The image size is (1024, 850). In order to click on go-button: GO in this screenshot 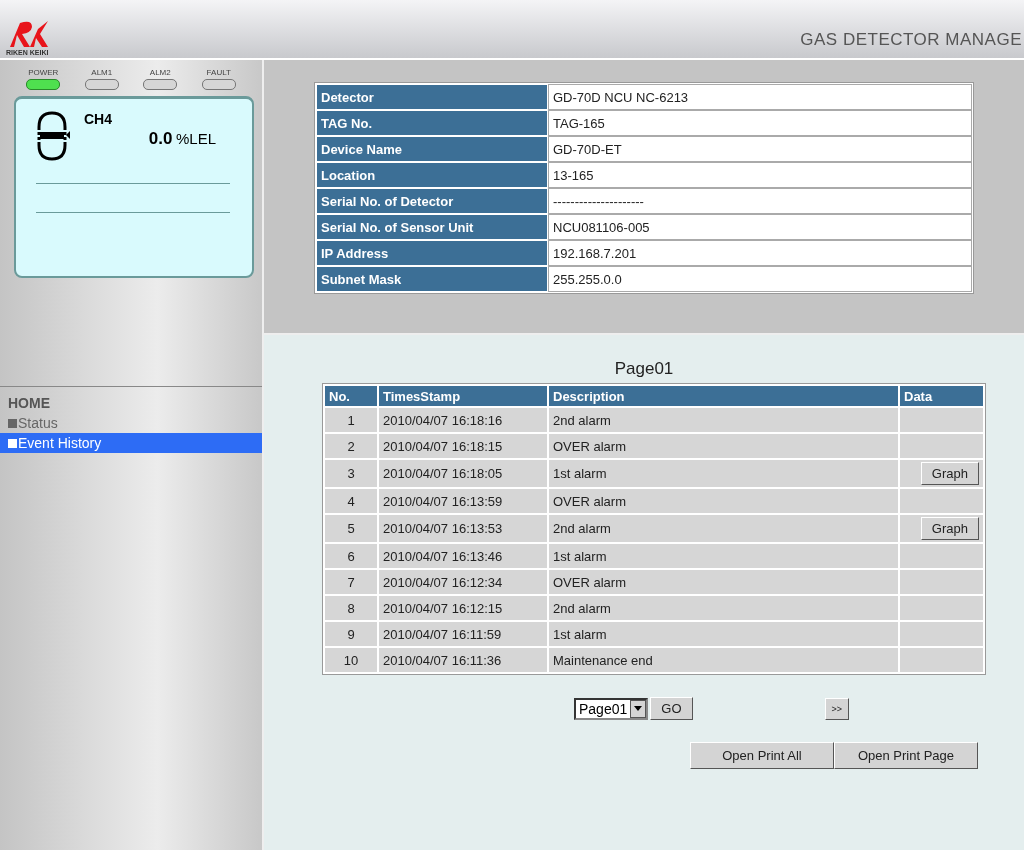, I will do `click(671, 708)`.